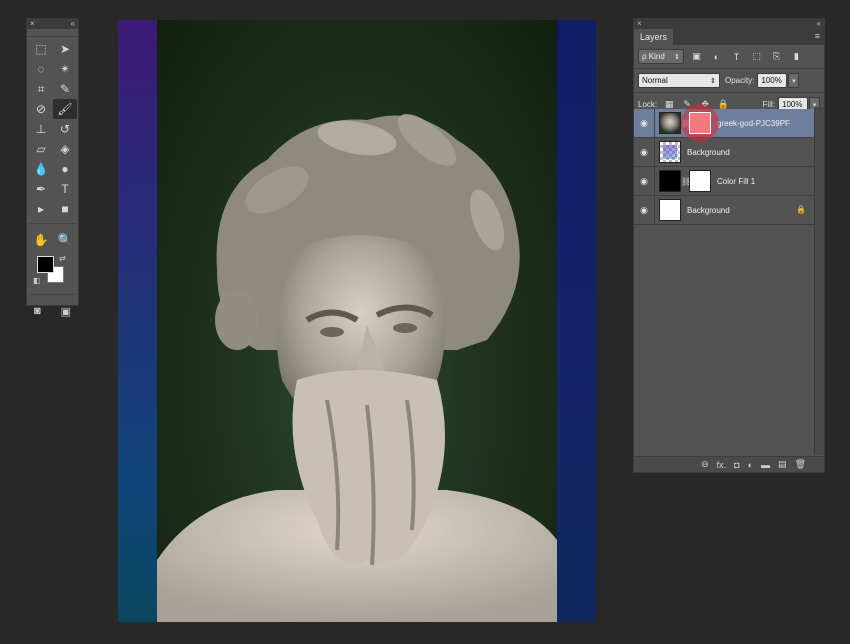 Image resolution: width=850 pixels, height=644 pixels. What do you see at coordinates (792, 104) in the screenshot?
I see `fill-value: 100%` at bounding box center [792, 104].